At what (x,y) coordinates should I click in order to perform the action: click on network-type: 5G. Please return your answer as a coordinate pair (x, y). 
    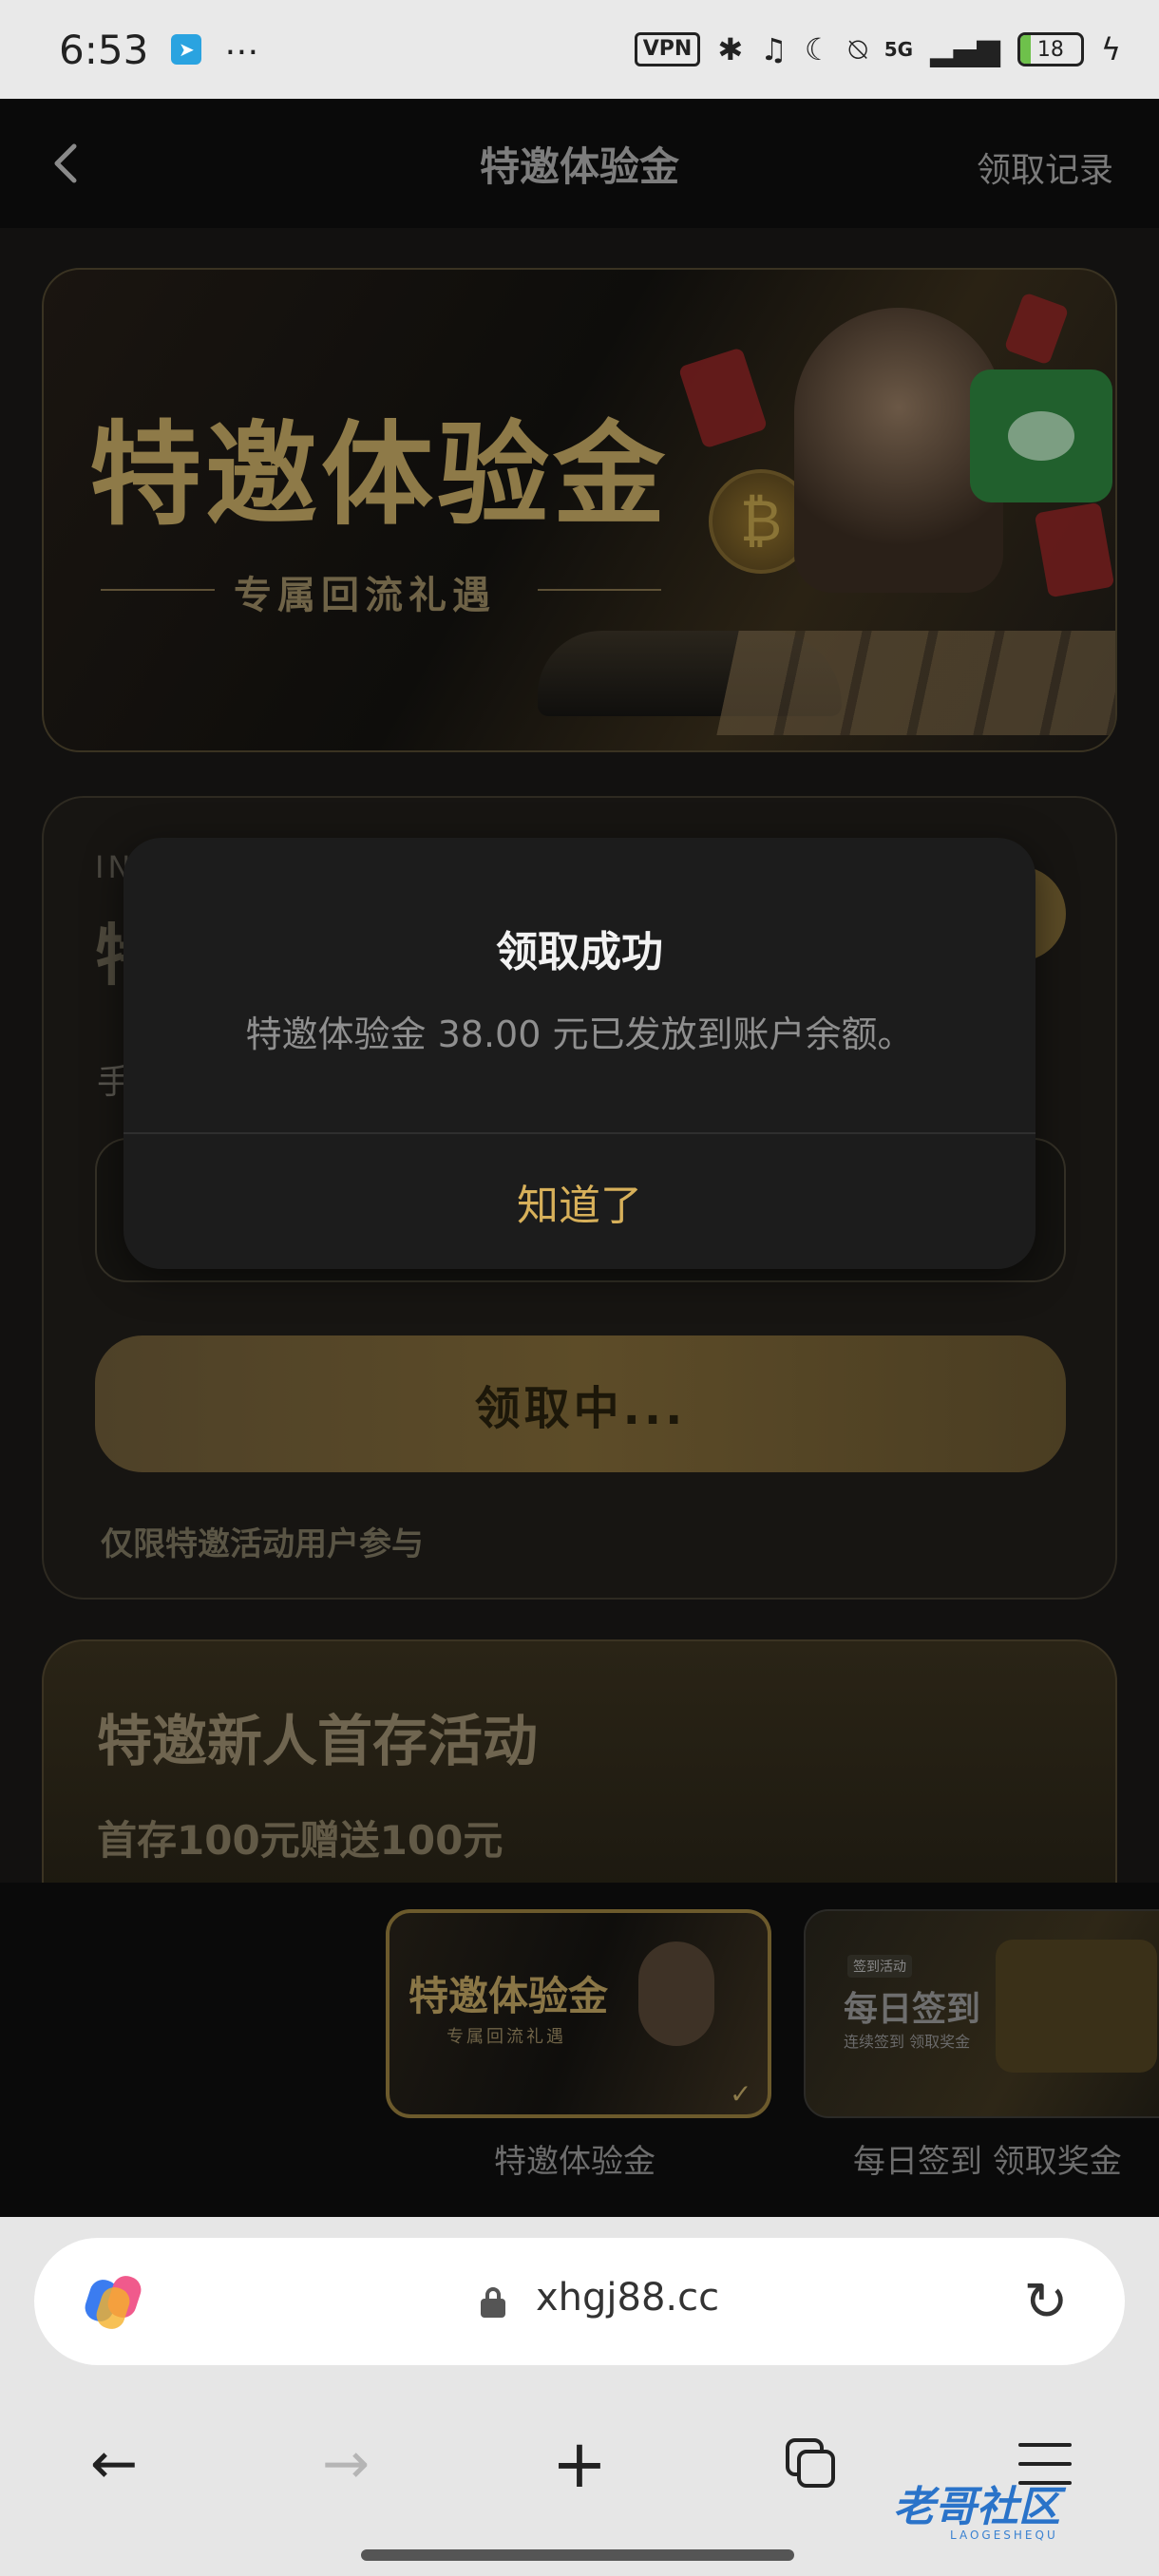
    Looking at the image, I should click on (899, 49).